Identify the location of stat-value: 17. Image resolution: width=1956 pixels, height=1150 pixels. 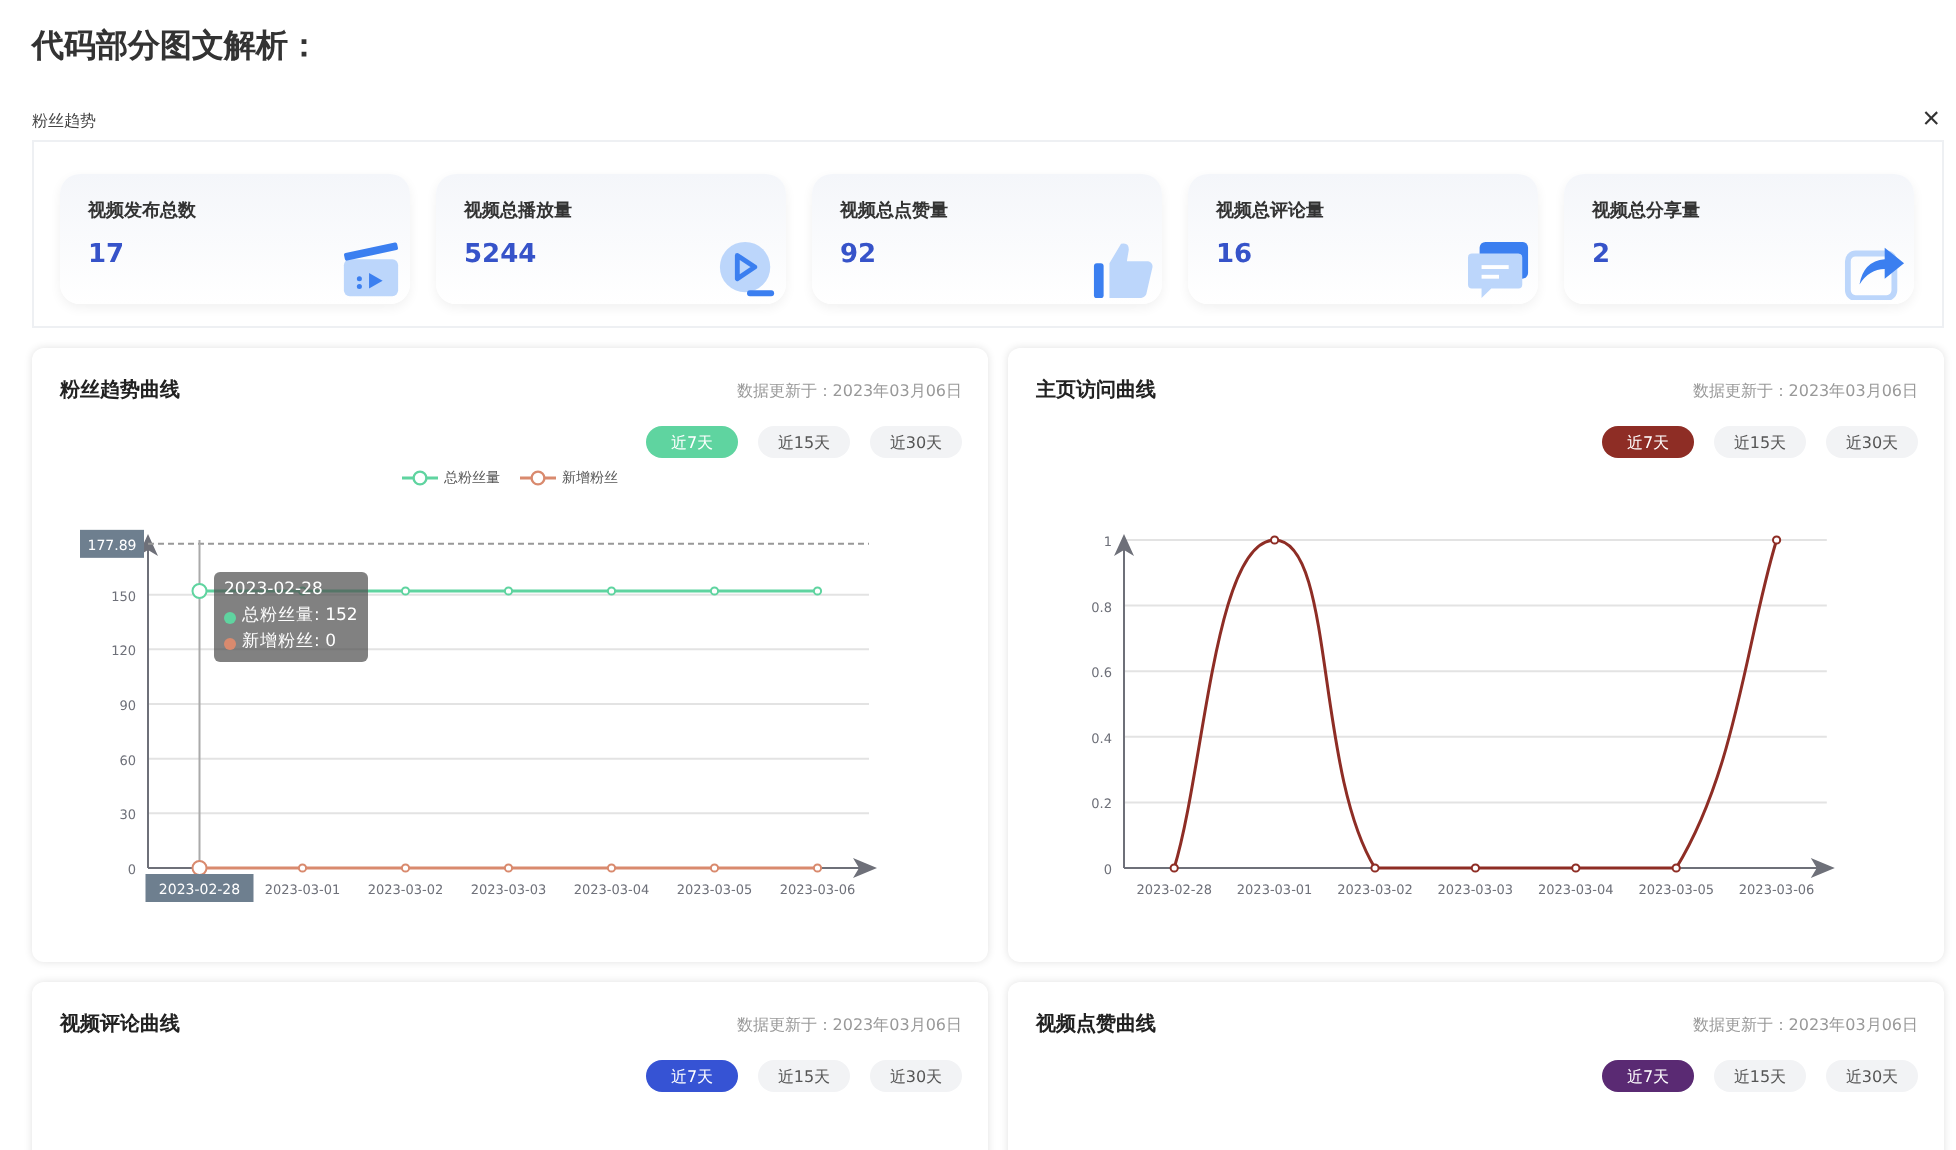
(107, 255).